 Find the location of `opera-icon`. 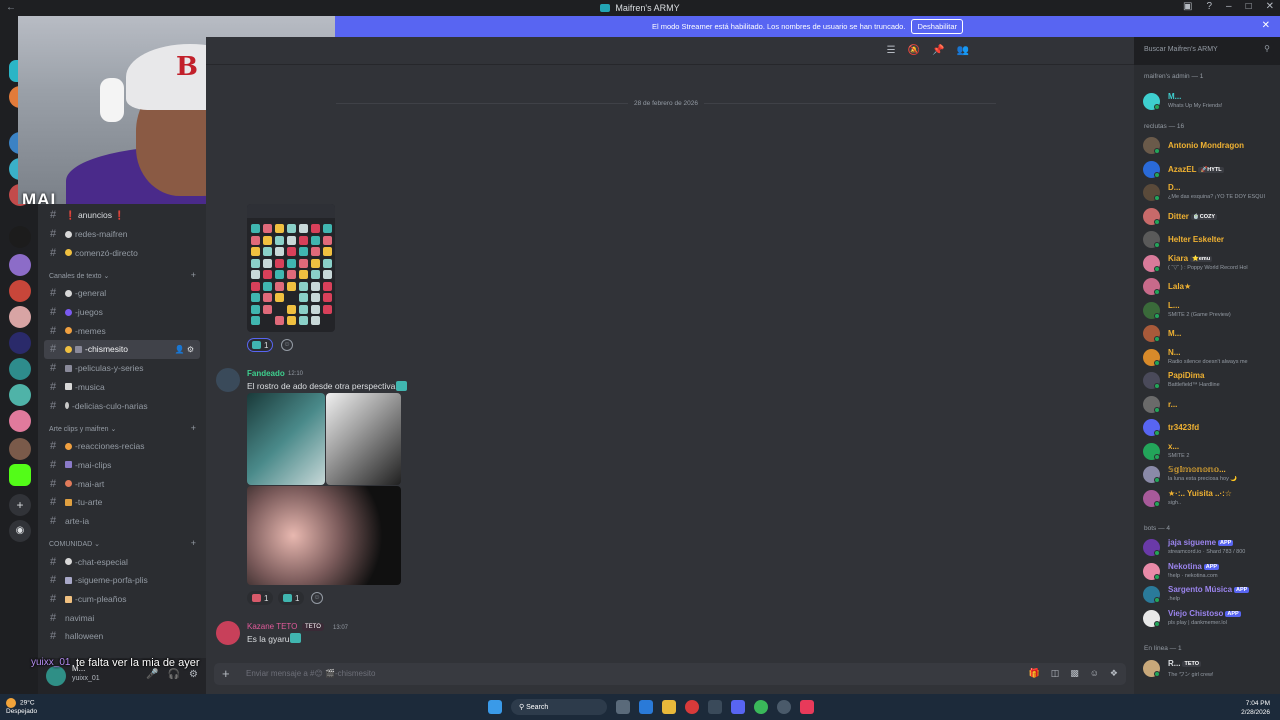

opera-icon is located at coordinates (692, 707).